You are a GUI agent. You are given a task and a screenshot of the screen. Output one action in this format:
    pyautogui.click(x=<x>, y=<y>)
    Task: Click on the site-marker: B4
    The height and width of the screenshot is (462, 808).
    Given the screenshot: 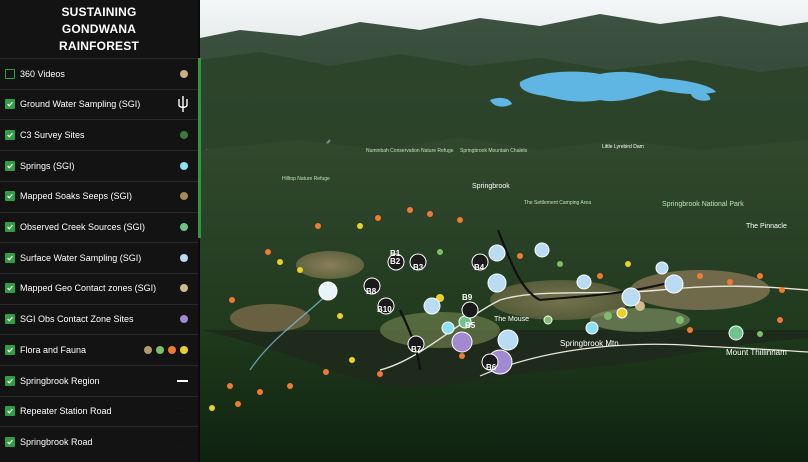 What is the action you would take?
    pyautogui.click(x=479, y=267)
    